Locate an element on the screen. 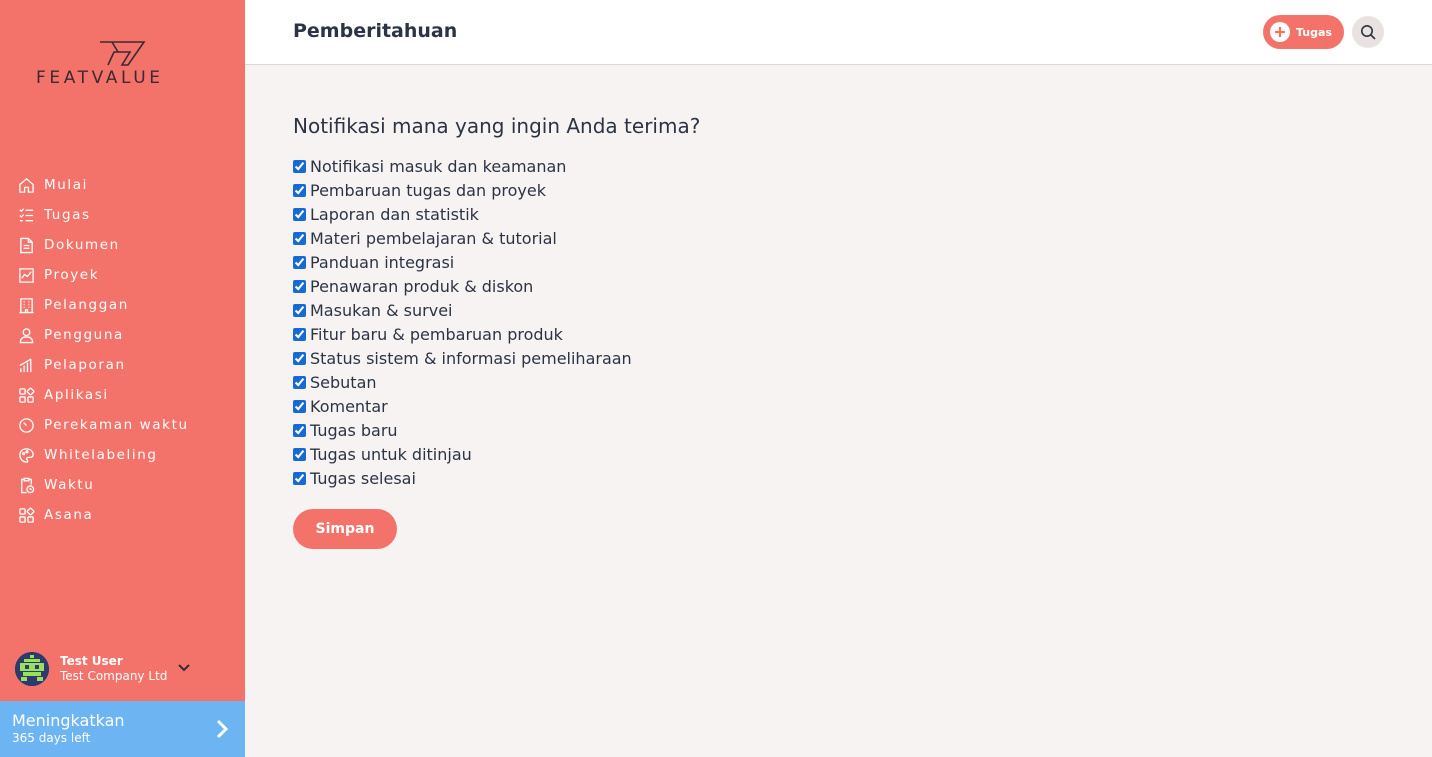 The height and width of the screenshot is (757, 1432). notification-option: Tugas untuk ditinjau is located at coordinates (743, 454).